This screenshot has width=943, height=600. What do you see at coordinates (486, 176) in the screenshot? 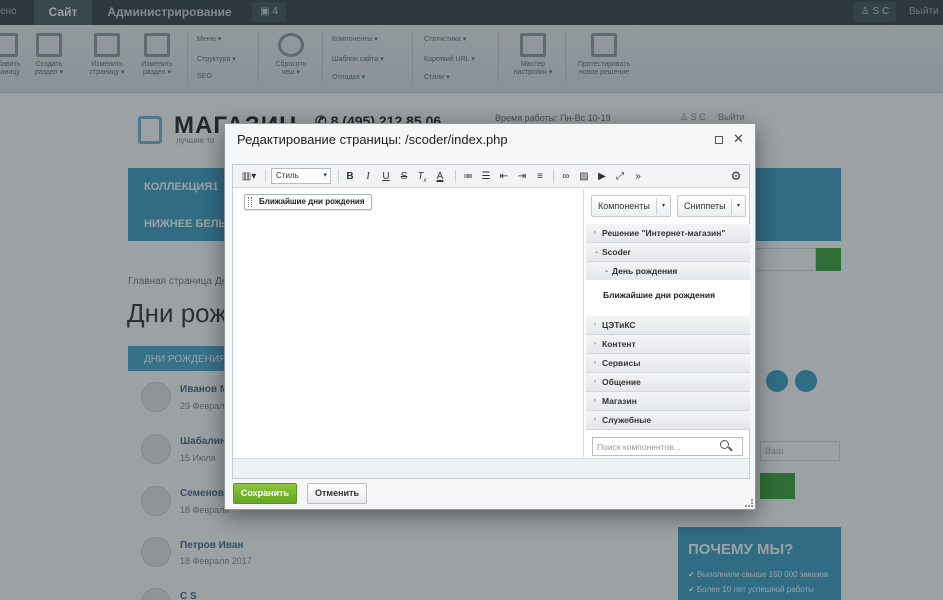
I see `unordered-list-icon: ☰` at bounding box center [486, 176].